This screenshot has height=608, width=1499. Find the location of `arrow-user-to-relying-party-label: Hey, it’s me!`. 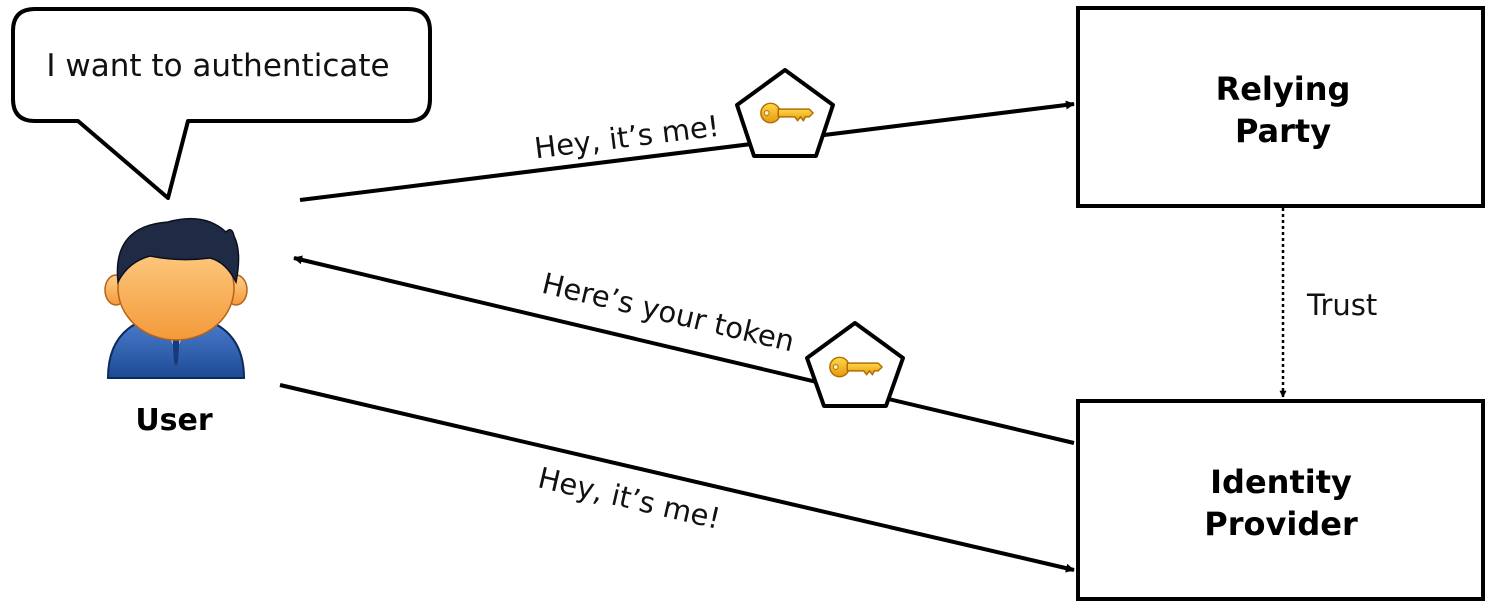

arrow-user-to-relying-party-label: Hey, it’s me! is located at coordinates (626, 137).